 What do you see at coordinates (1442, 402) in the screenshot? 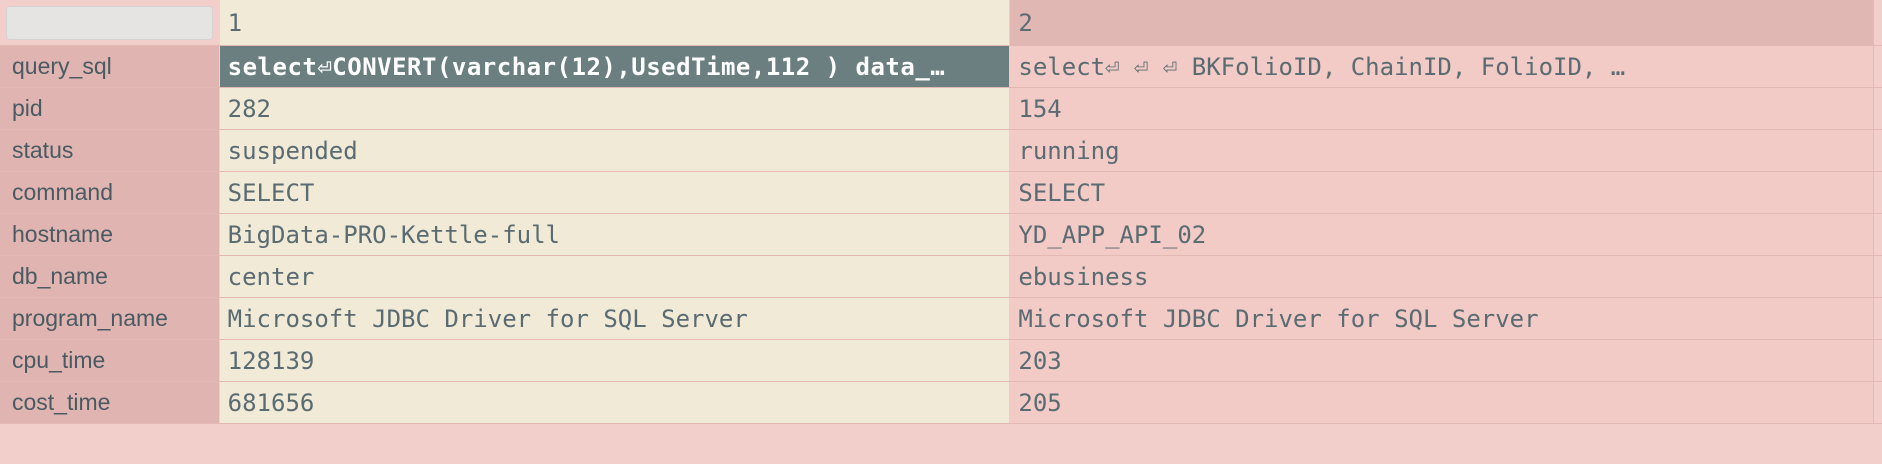
I see `cell-cost-time-2: 205` at bounding box center [1442, 402].